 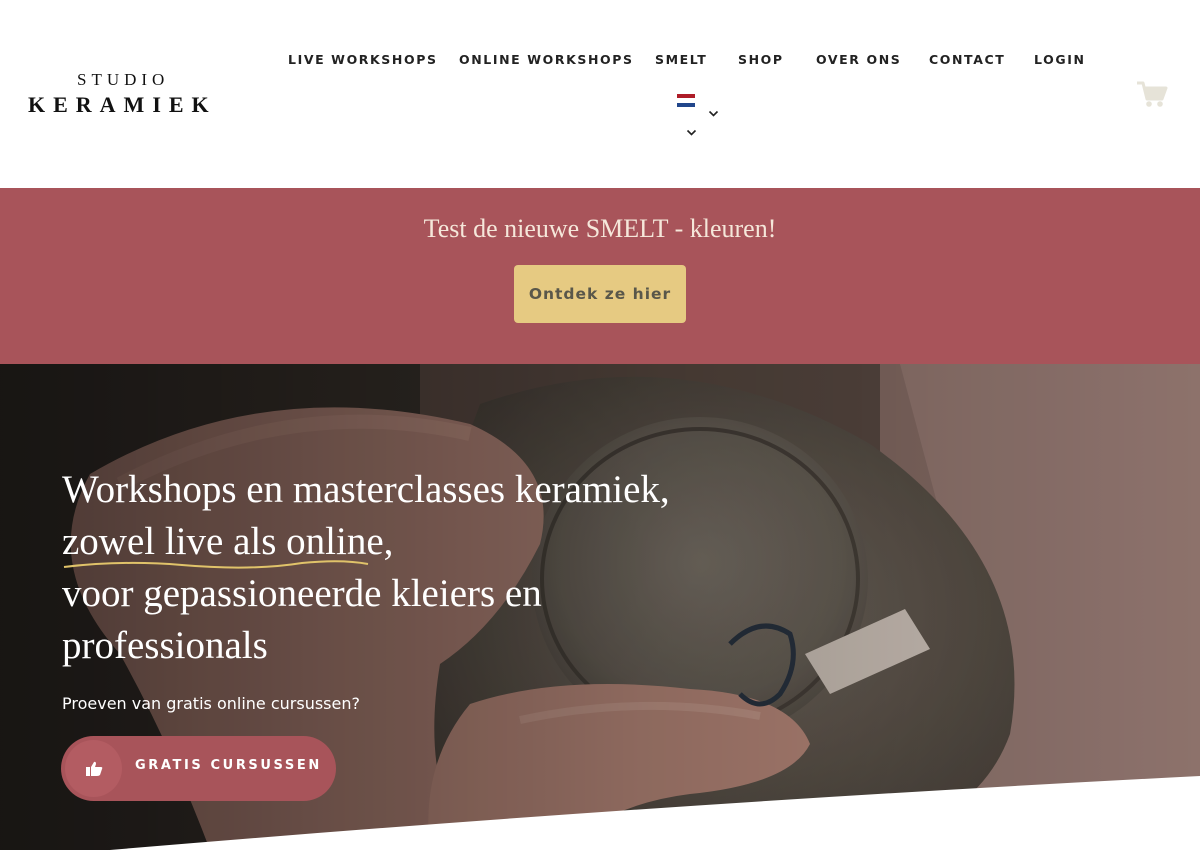 I want to click on nav-contact: CONTACT, so click(x=967, y=59).